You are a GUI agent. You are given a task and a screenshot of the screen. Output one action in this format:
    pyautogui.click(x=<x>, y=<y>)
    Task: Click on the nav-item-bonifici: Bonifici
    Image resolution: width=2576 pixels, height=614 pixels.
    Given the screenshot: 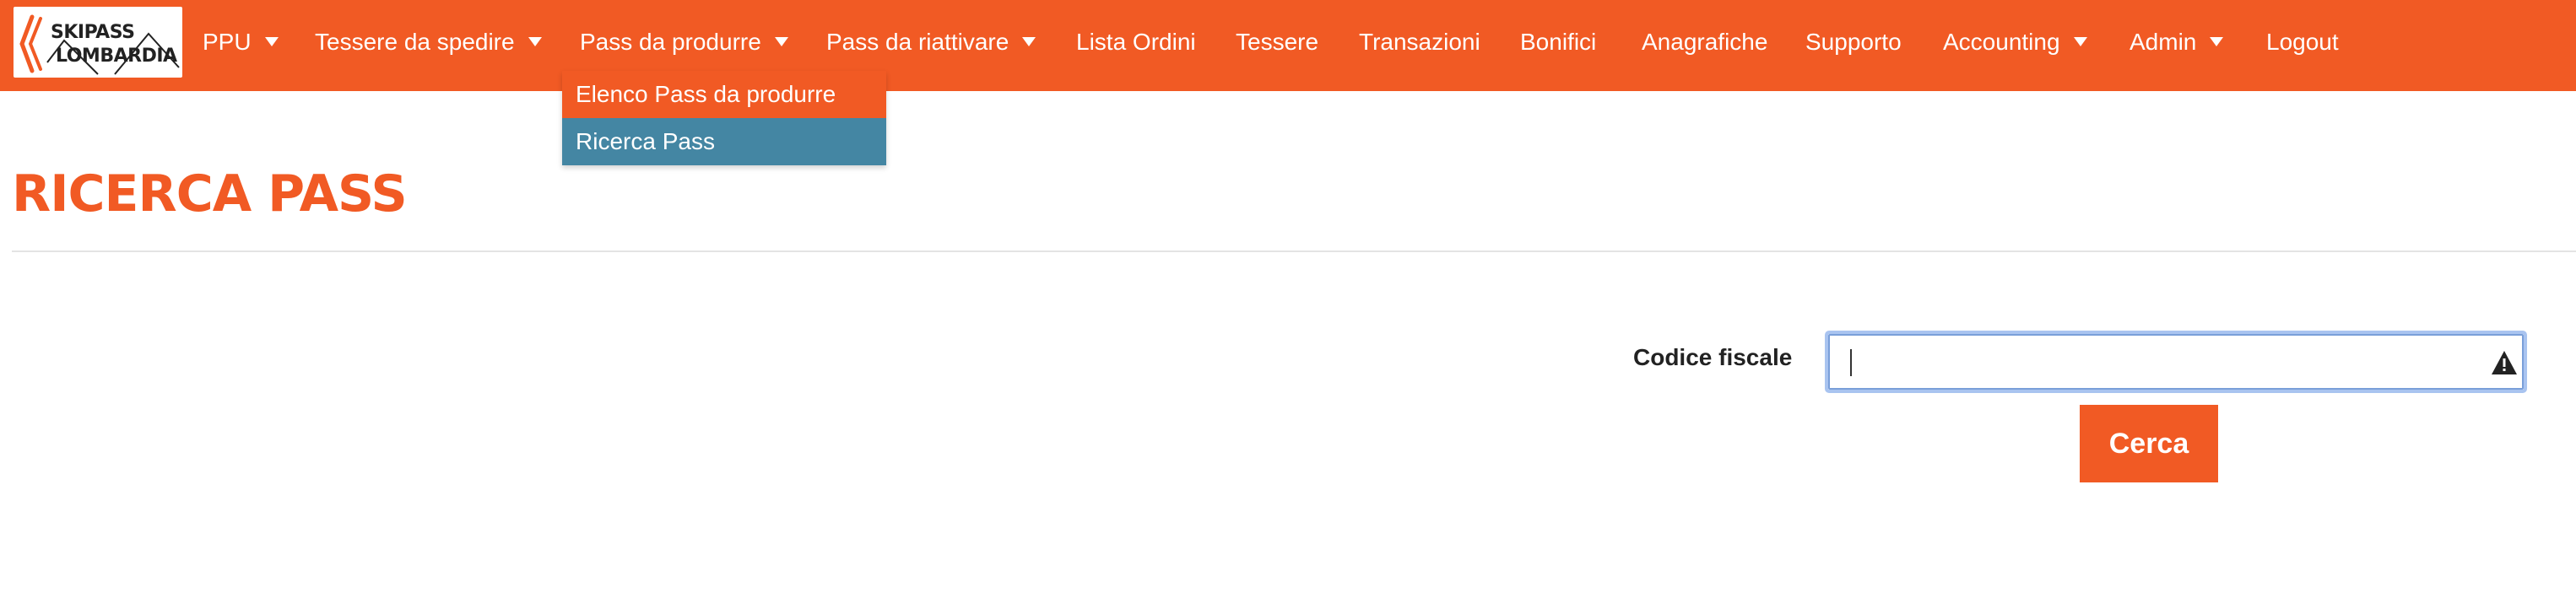 What is the action you would take?
    pyautogui.click(x=1558, y=42)
    